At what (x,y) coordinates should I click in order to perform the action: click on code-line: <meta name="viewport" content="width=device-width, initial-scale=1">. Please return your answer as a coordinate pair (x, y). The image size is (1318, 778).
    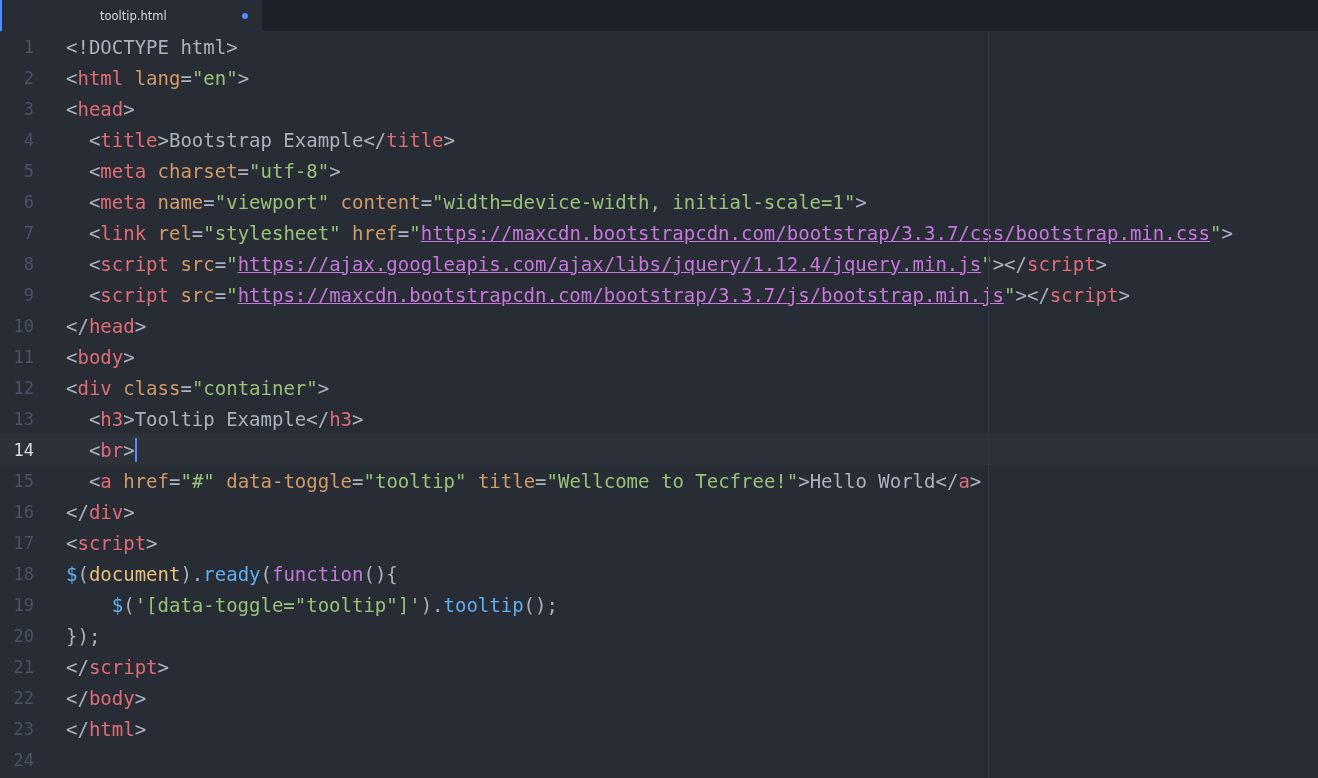
    Looking at the image, I should click on (477, 201).